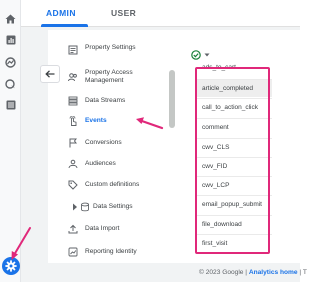 This screenshot has height=282, width=320. Describe the element at coordinates (10, 19) in the screenshot. I see `home-icon` at that location.